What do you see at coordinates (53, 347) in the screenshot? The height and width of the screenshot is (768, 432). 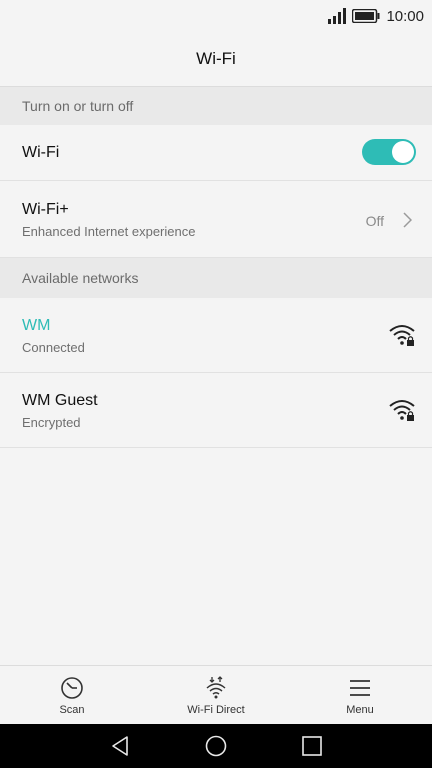 I see `network-status: Connected` at bounding box center [53, 347].